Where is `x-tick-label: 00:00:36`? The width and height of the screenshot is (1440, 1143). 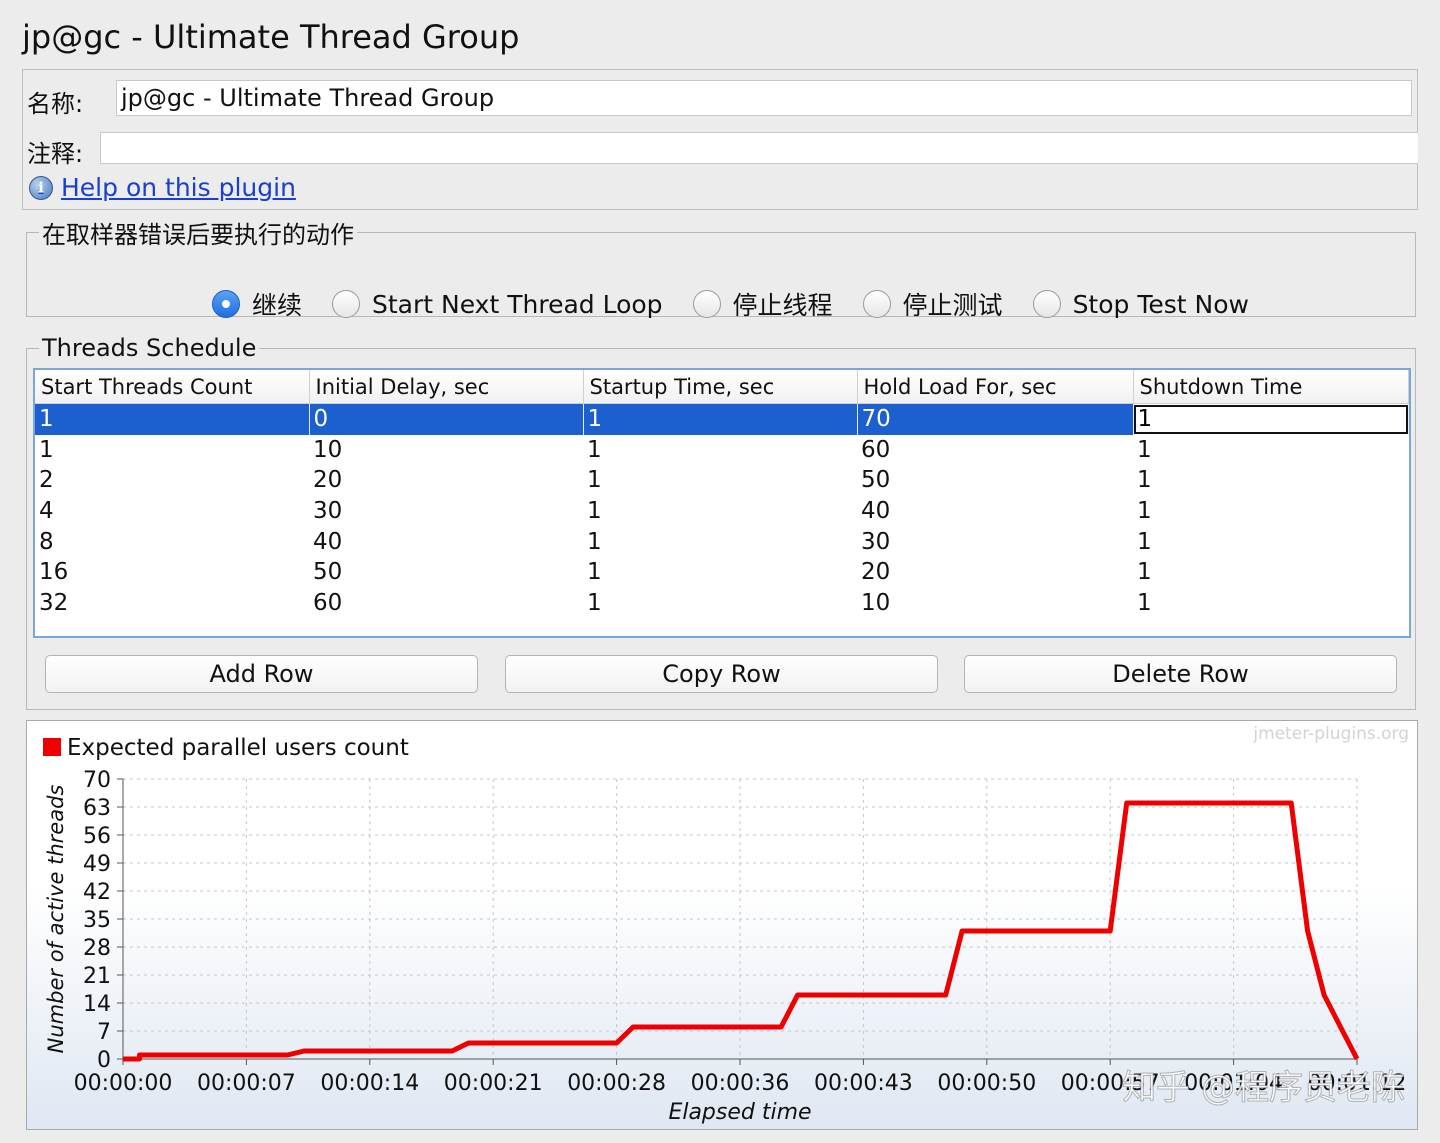 x-tick-label: 00:00:36 is located at coordinates (740, 1083).